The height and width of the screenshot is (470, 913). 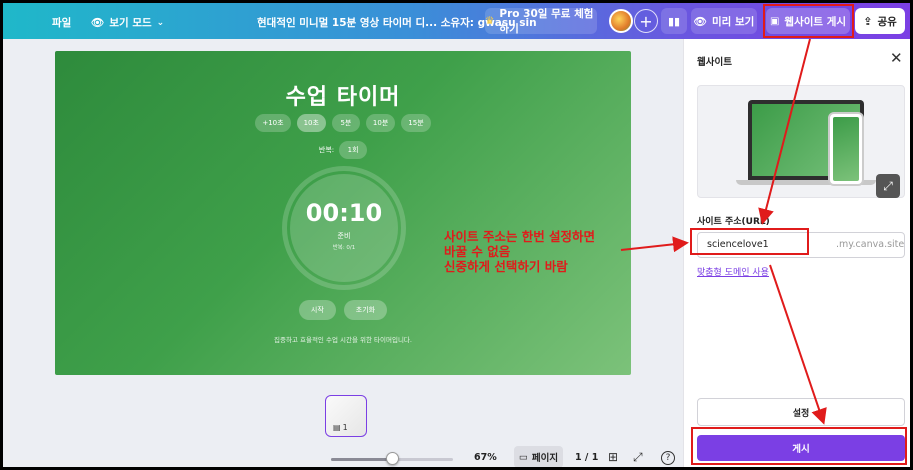 I want to click on fullscreen-icon: ⤢, so click(x=638, y=457).